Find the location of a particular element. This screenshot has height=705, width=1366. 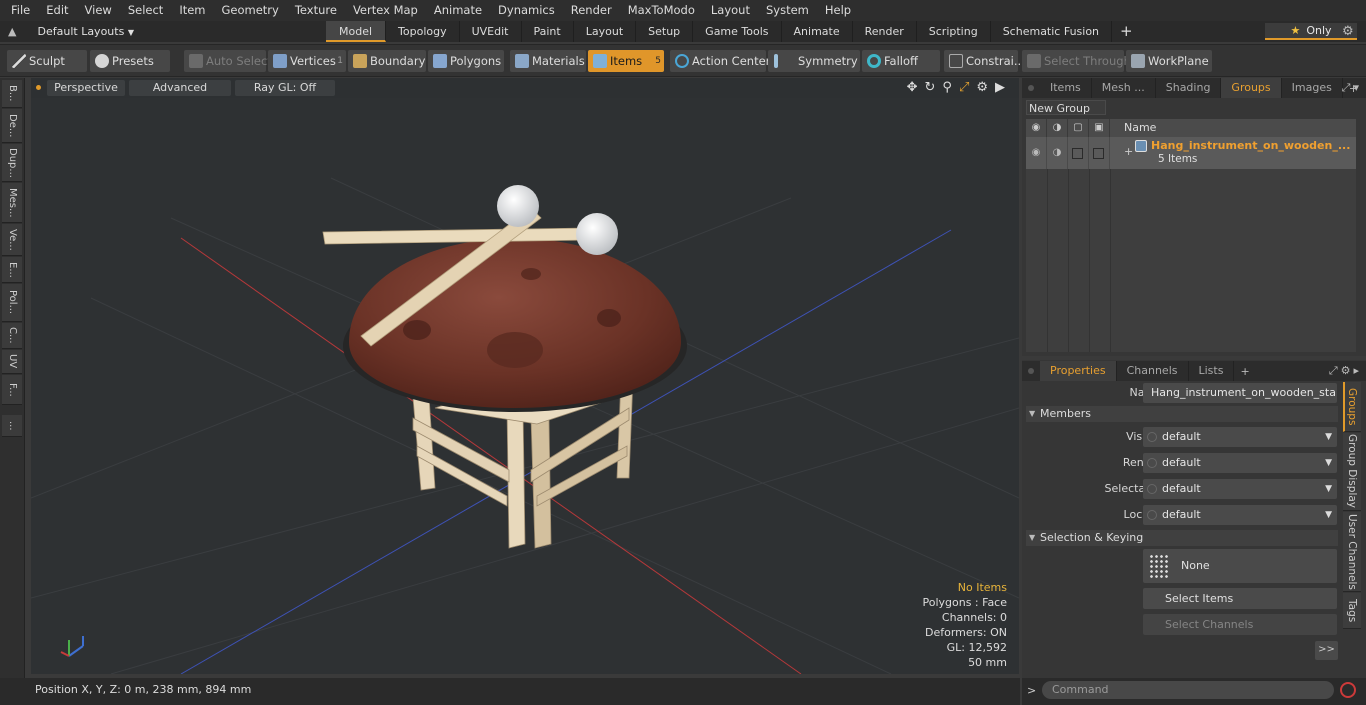

tab-paint: Paint is located at coordinates (548, 31).